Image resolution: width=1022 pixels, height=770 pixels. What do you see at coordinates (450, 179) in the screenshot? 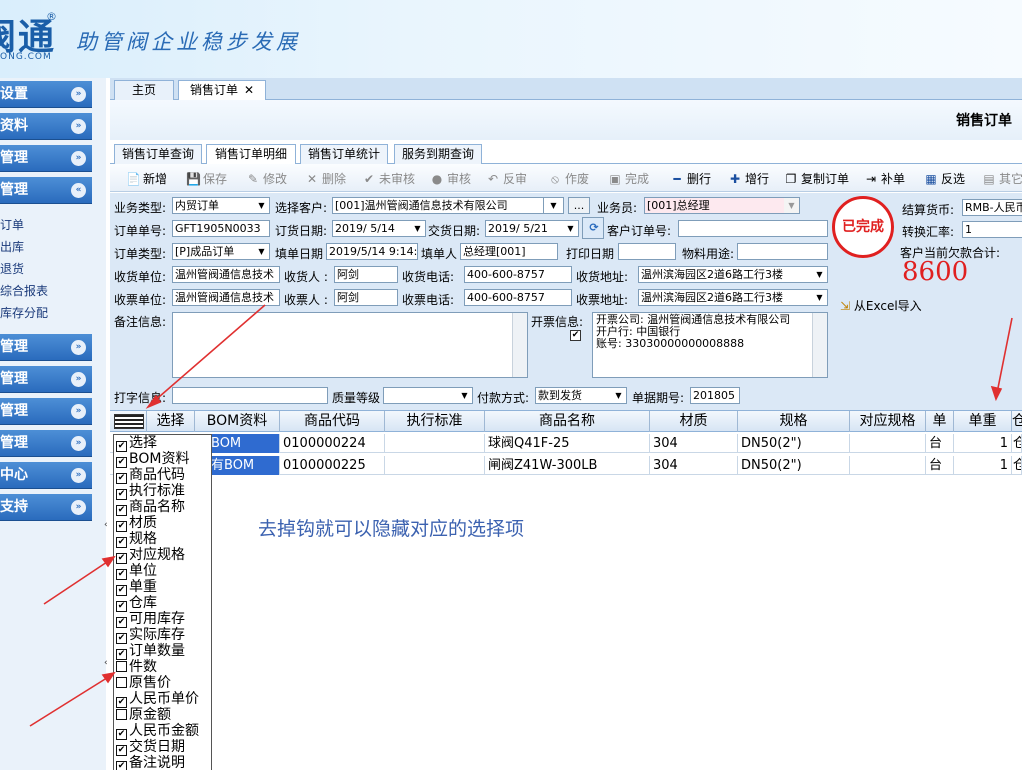
I see `audit-button: ● 审核` at bounding box center [450, 179].